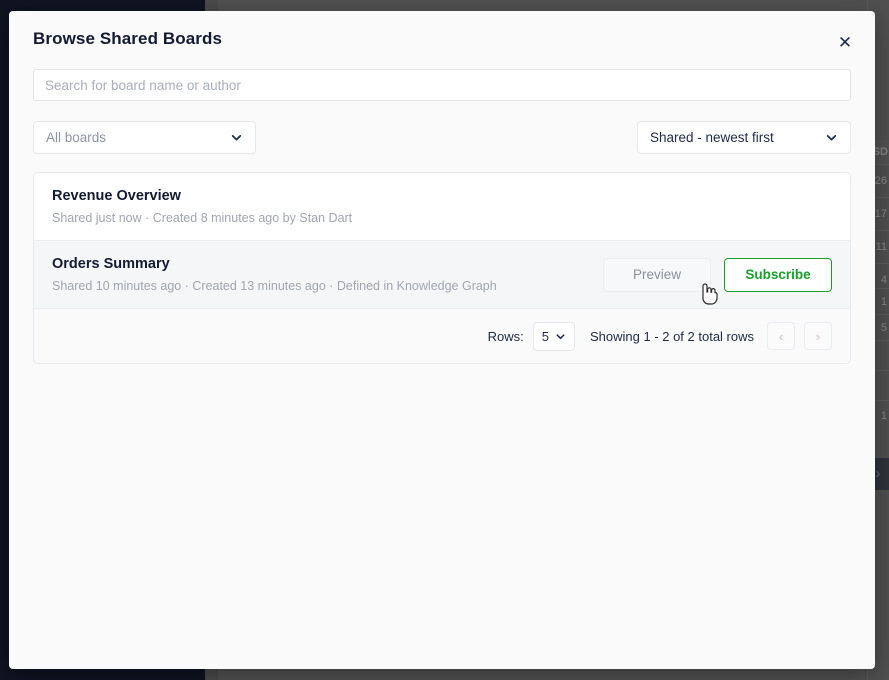 The height and width of the screenshot is (680, 889). What do you see at coordinates (717, 274) in the screenshot?
I see `board-actions: Preview Subscribe` at bounding box center [717, 274].